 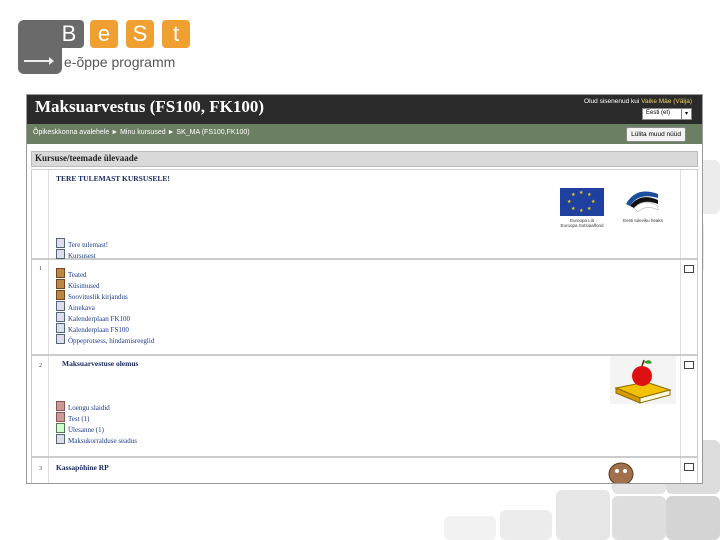 I want to click on resource-link: Tere tulemast!, so click(x=82, y=243).